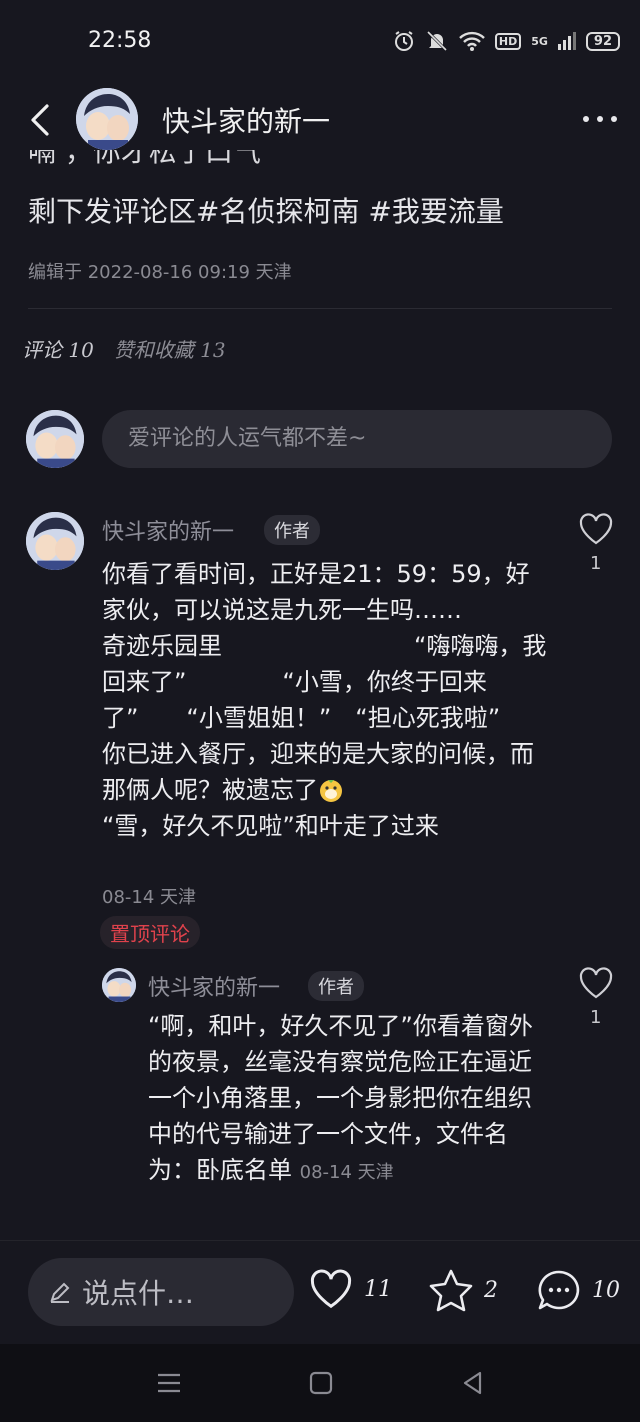 The image size is (640, 1422). I want to click on star-icon, so click(451, 1290).